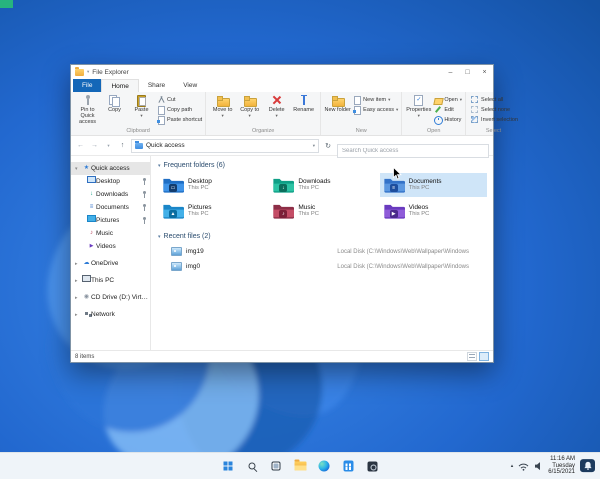 This screenshot has width=600, height=479. What do you see at coordinates (225, 145) in the screenshot?
I see `address-box: Quick access ▾` at bounding box center [225, 145].